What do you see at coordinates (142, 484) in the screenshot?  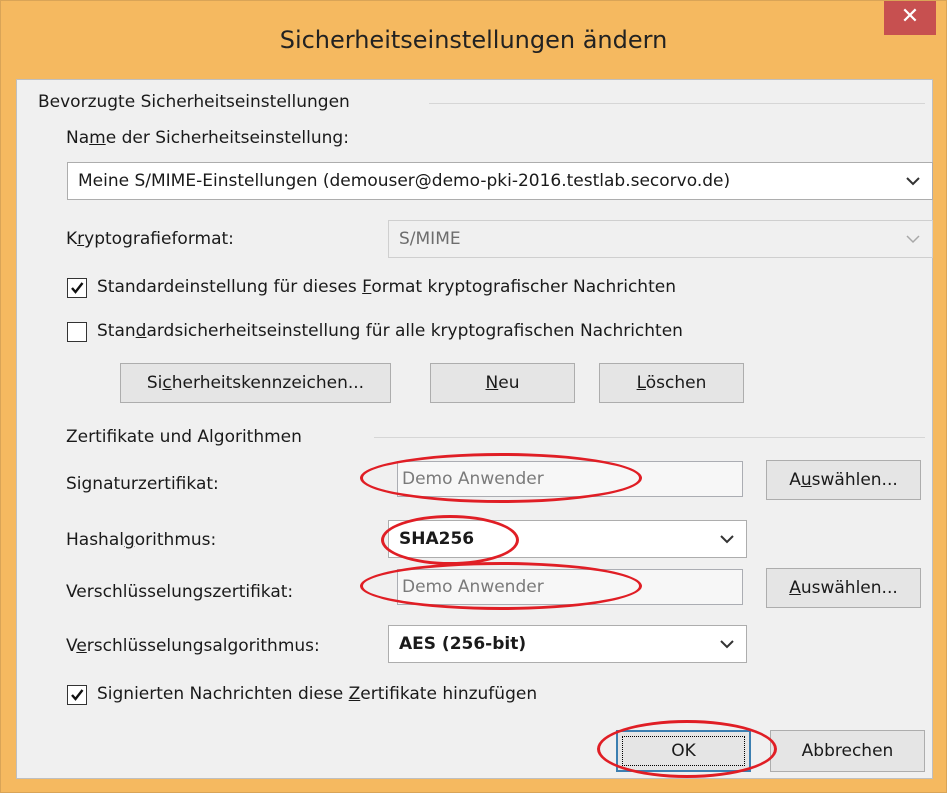 I see `sign-cert-label: Signaturzertifikat:` at bounding box center [142, 484].